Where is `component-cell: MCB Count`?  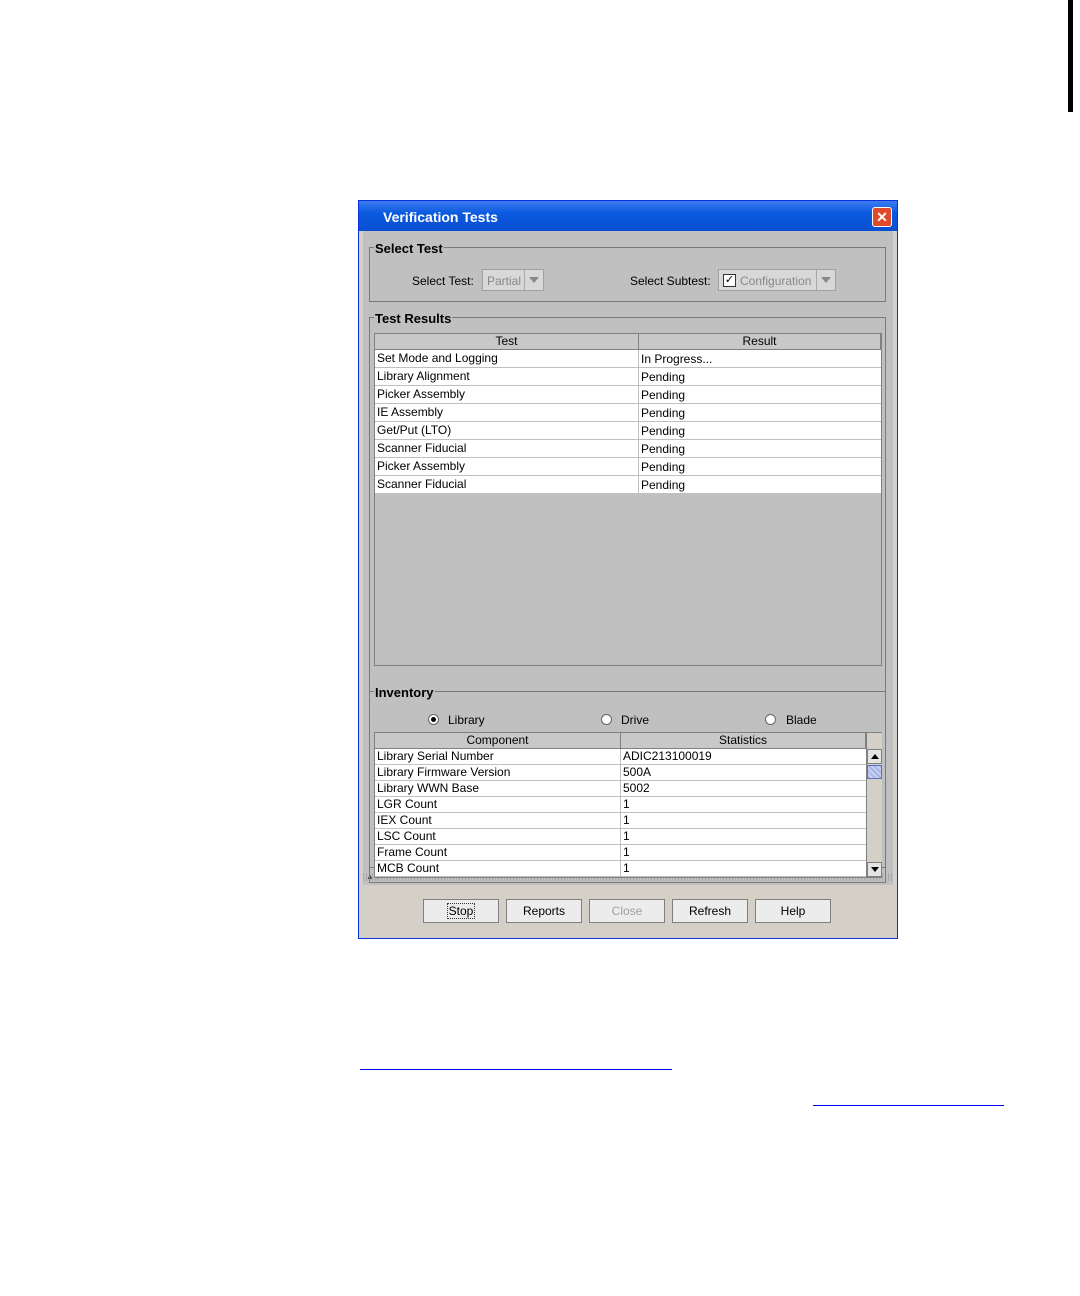 component-cell: MCB Count is located at coordinates (498, 868).